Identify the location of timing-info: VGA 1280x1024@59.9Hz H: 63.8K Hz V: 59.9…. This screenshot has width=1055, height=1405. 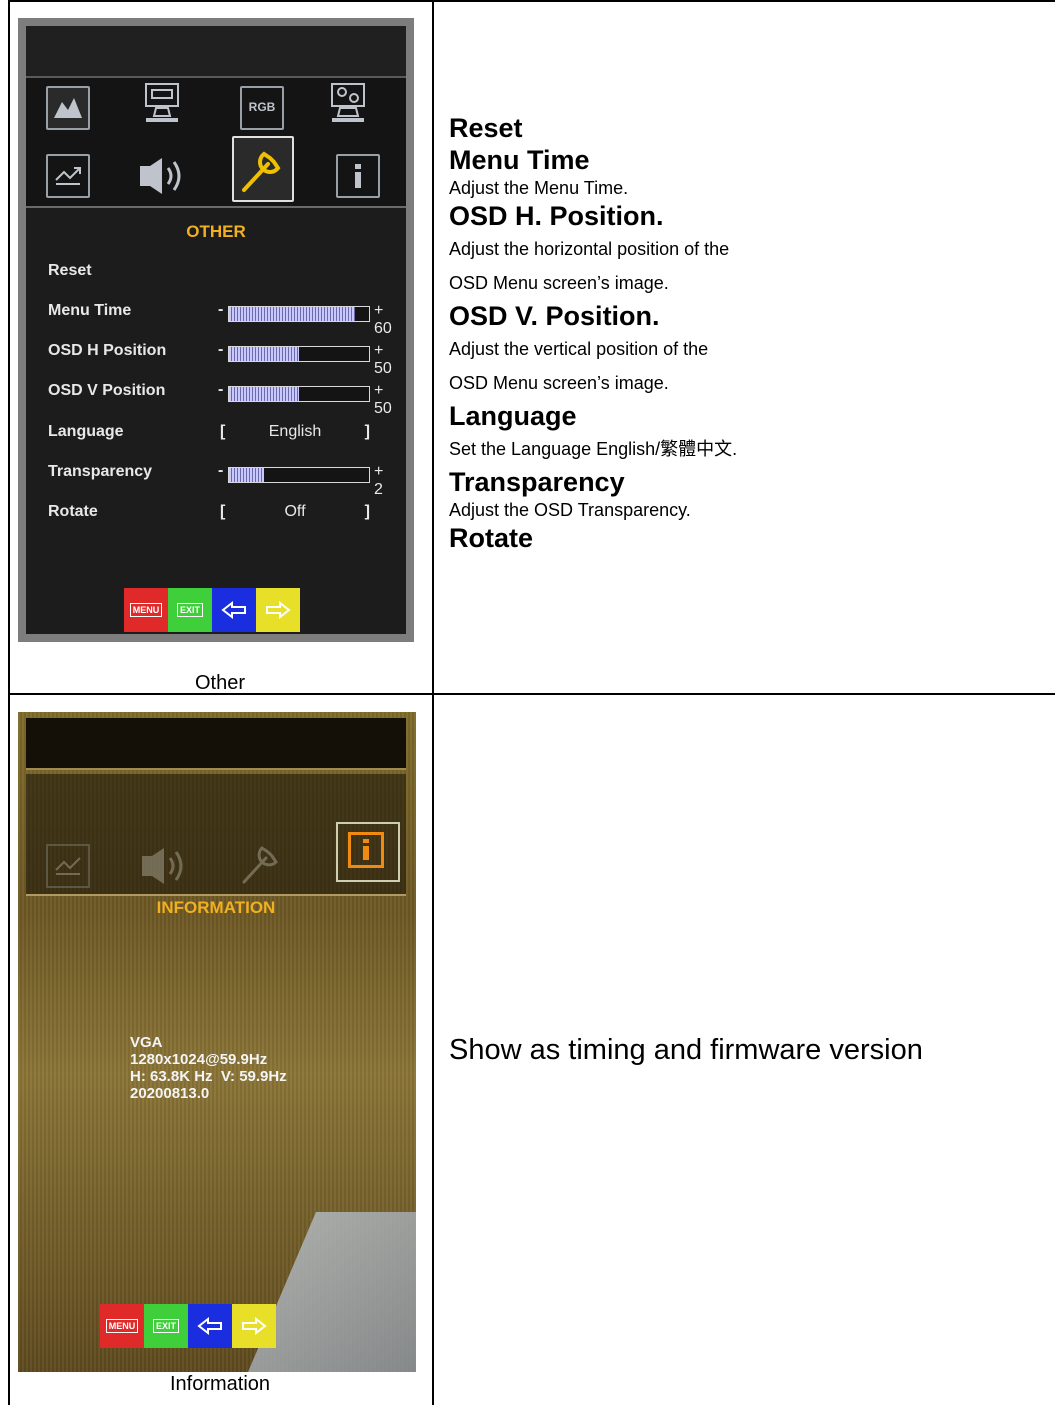
(208, 1068).